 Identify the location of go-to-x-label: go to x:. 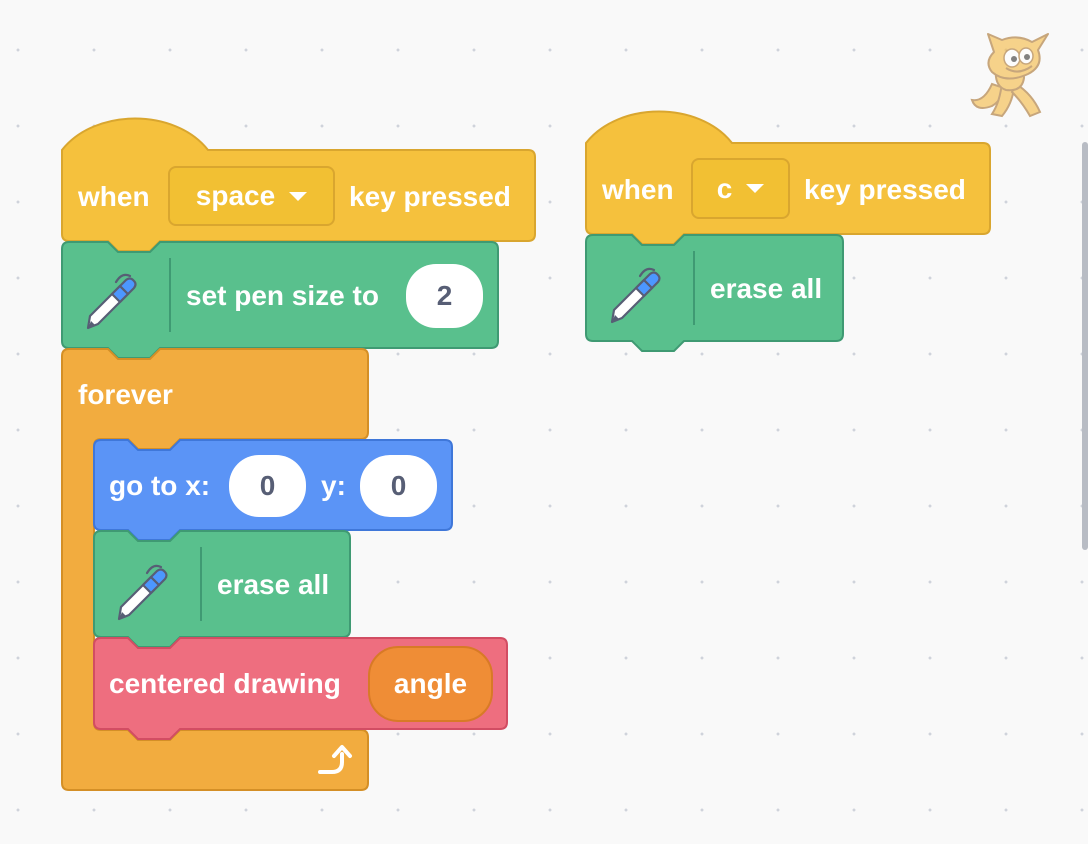
(160, 485).